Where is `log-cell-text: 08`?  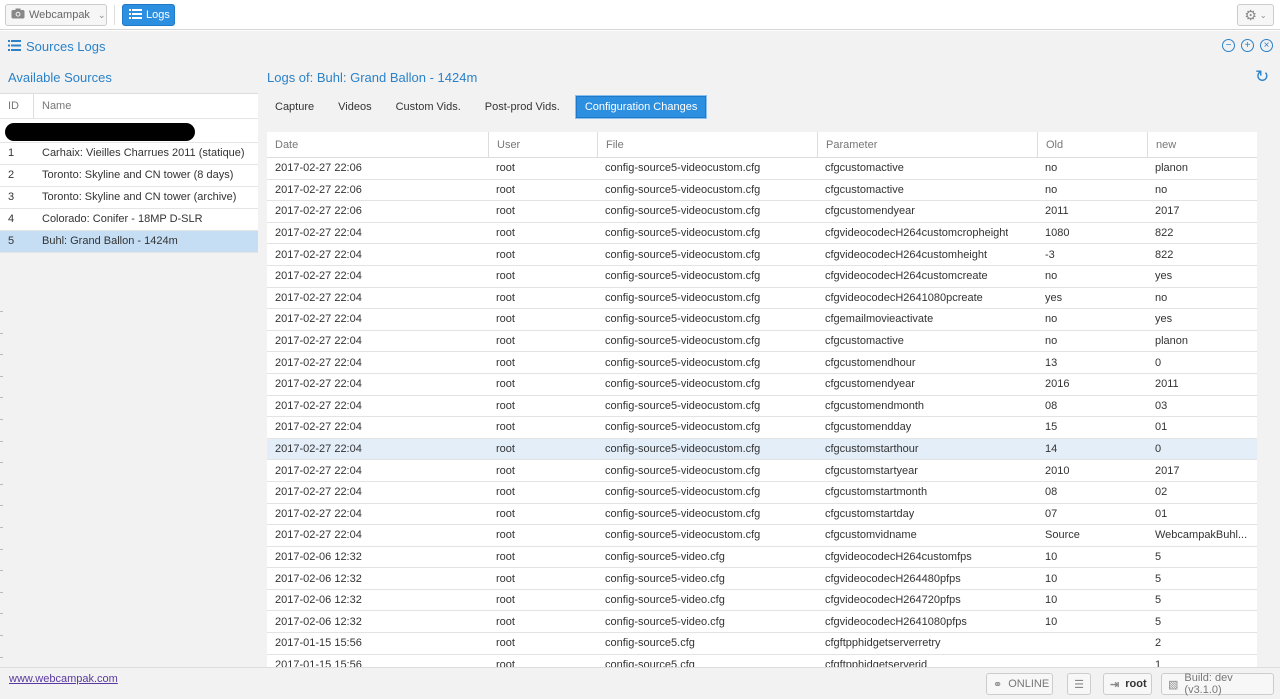
log-cell-text: 08 is located at coordinates (1051, 405).